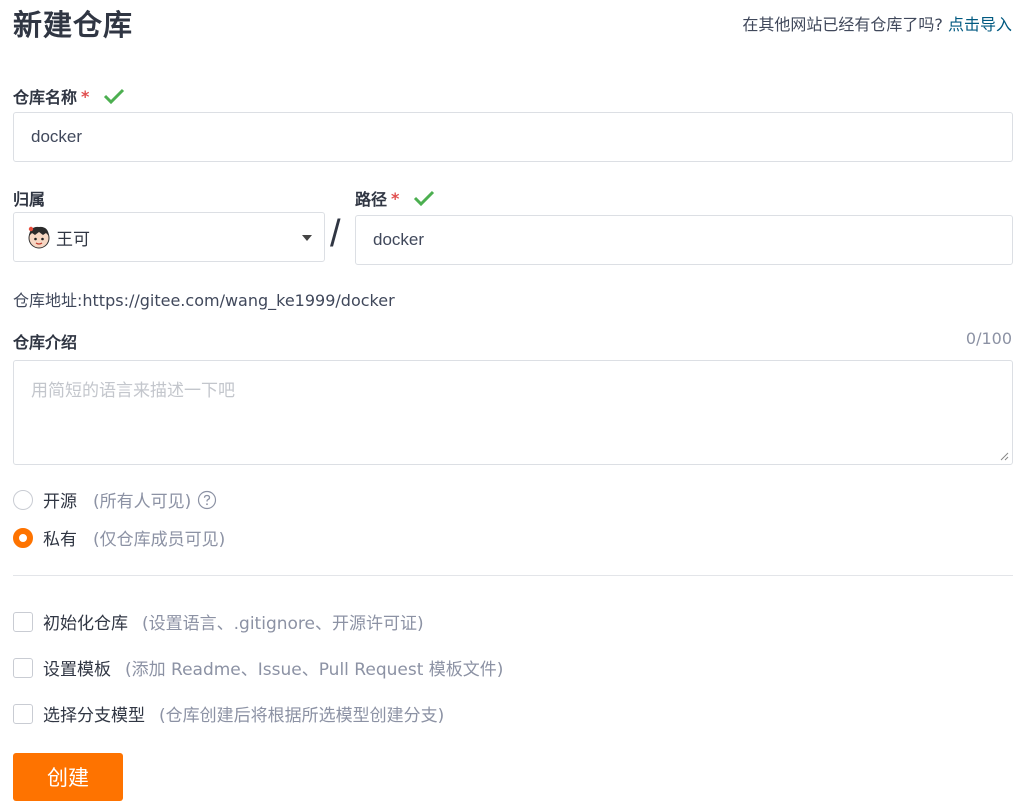 Image resolution: width=1030 pixels, height=809 pixels. I want to click on import-hint: 在其他网站已经有仓库了吗? 点击导入, so click(877, 23).